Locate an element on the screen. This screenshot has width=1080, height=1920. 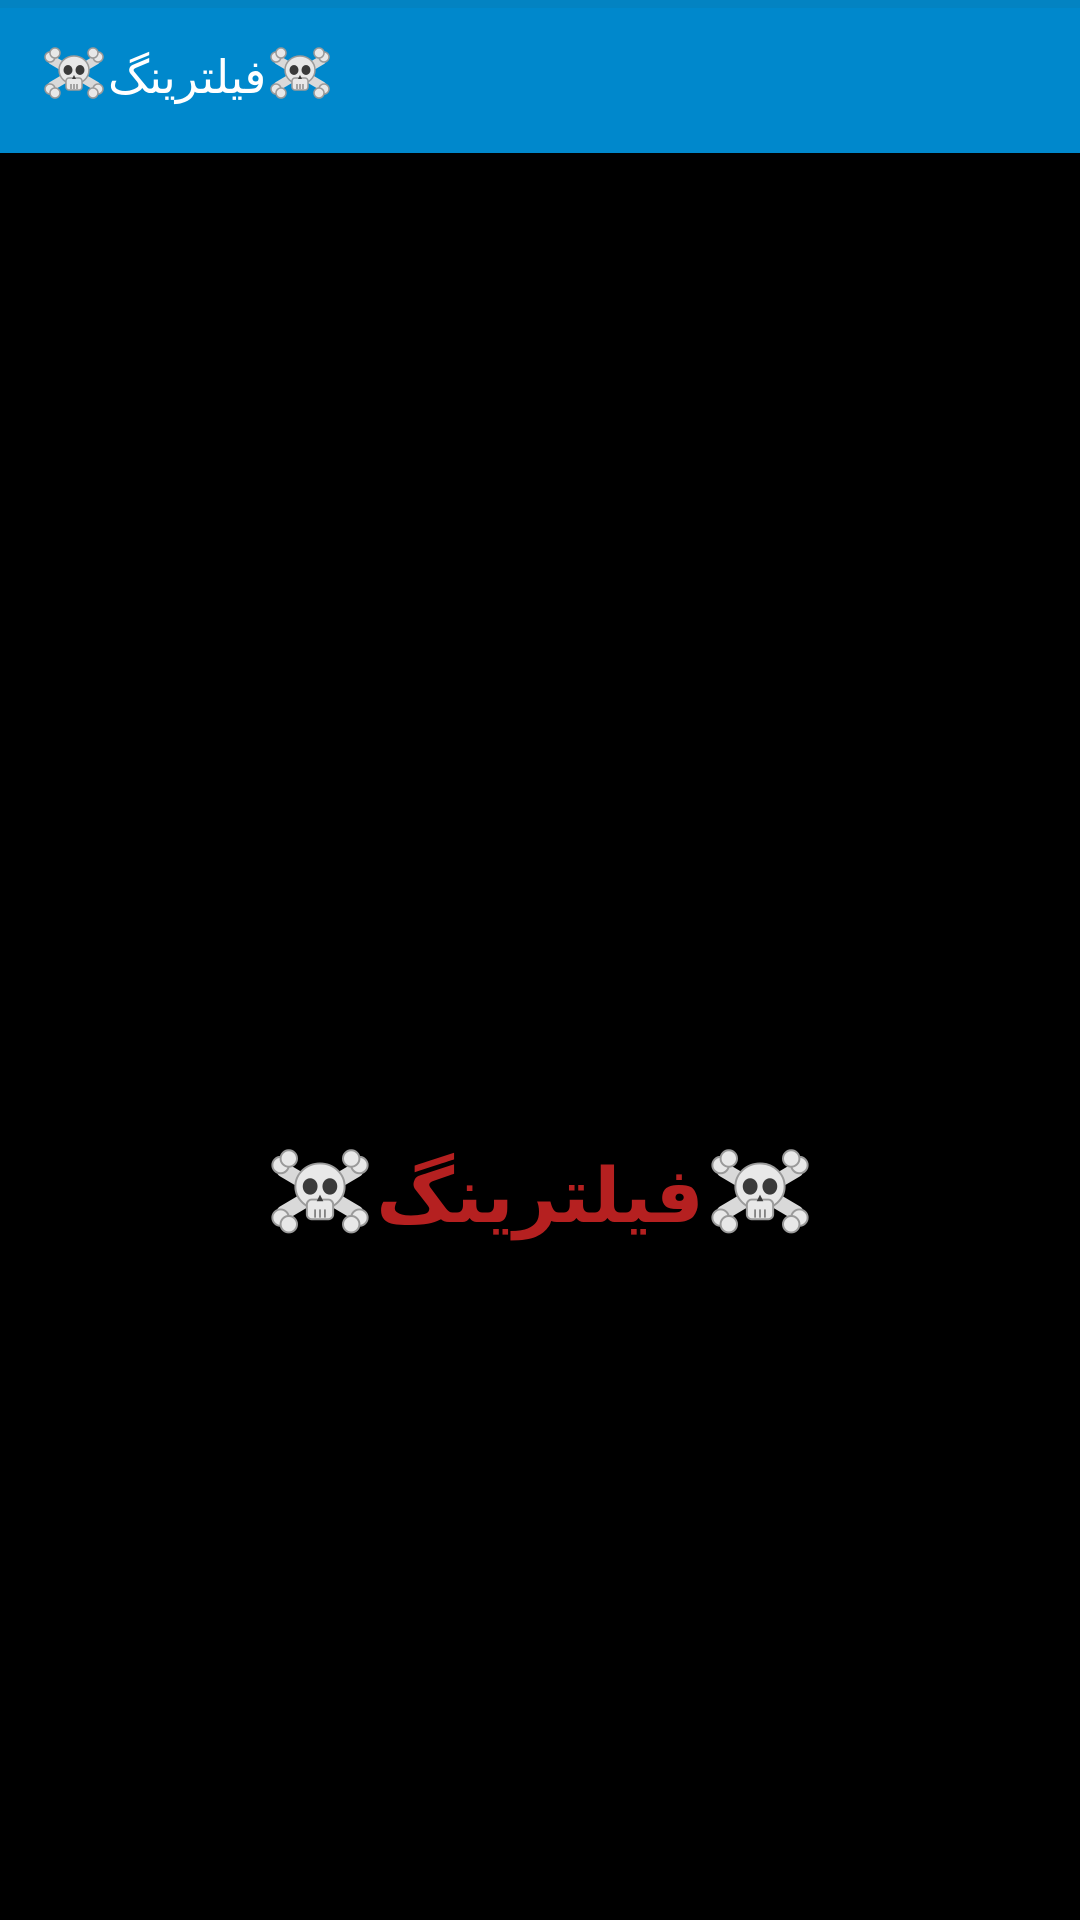
app-title-text: فیلترینگ is located at coordinates (187, 76).